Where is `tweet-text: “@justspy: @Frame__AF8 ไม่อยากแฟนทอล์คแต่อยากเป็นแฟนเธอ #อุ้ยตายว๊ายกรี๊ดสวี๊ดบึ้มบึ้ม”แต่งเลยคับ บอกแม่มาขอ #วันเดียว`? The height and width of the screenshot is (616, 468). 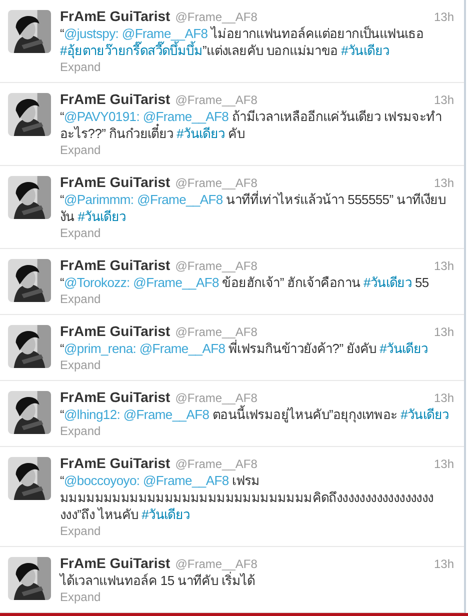 tweet-text: “@justspy: @Frame__AF8 ไม่อยากแฟนทอล์คแต่อยากเป็นแฟนเธอ #อุ้ยตายว๊ายกรี๊ดสวี๊ดบึ้มบึ้ม”แต่งเลยคับ บอกแม่มาขอ #วันเดียว is located at coordinates (242, 42).